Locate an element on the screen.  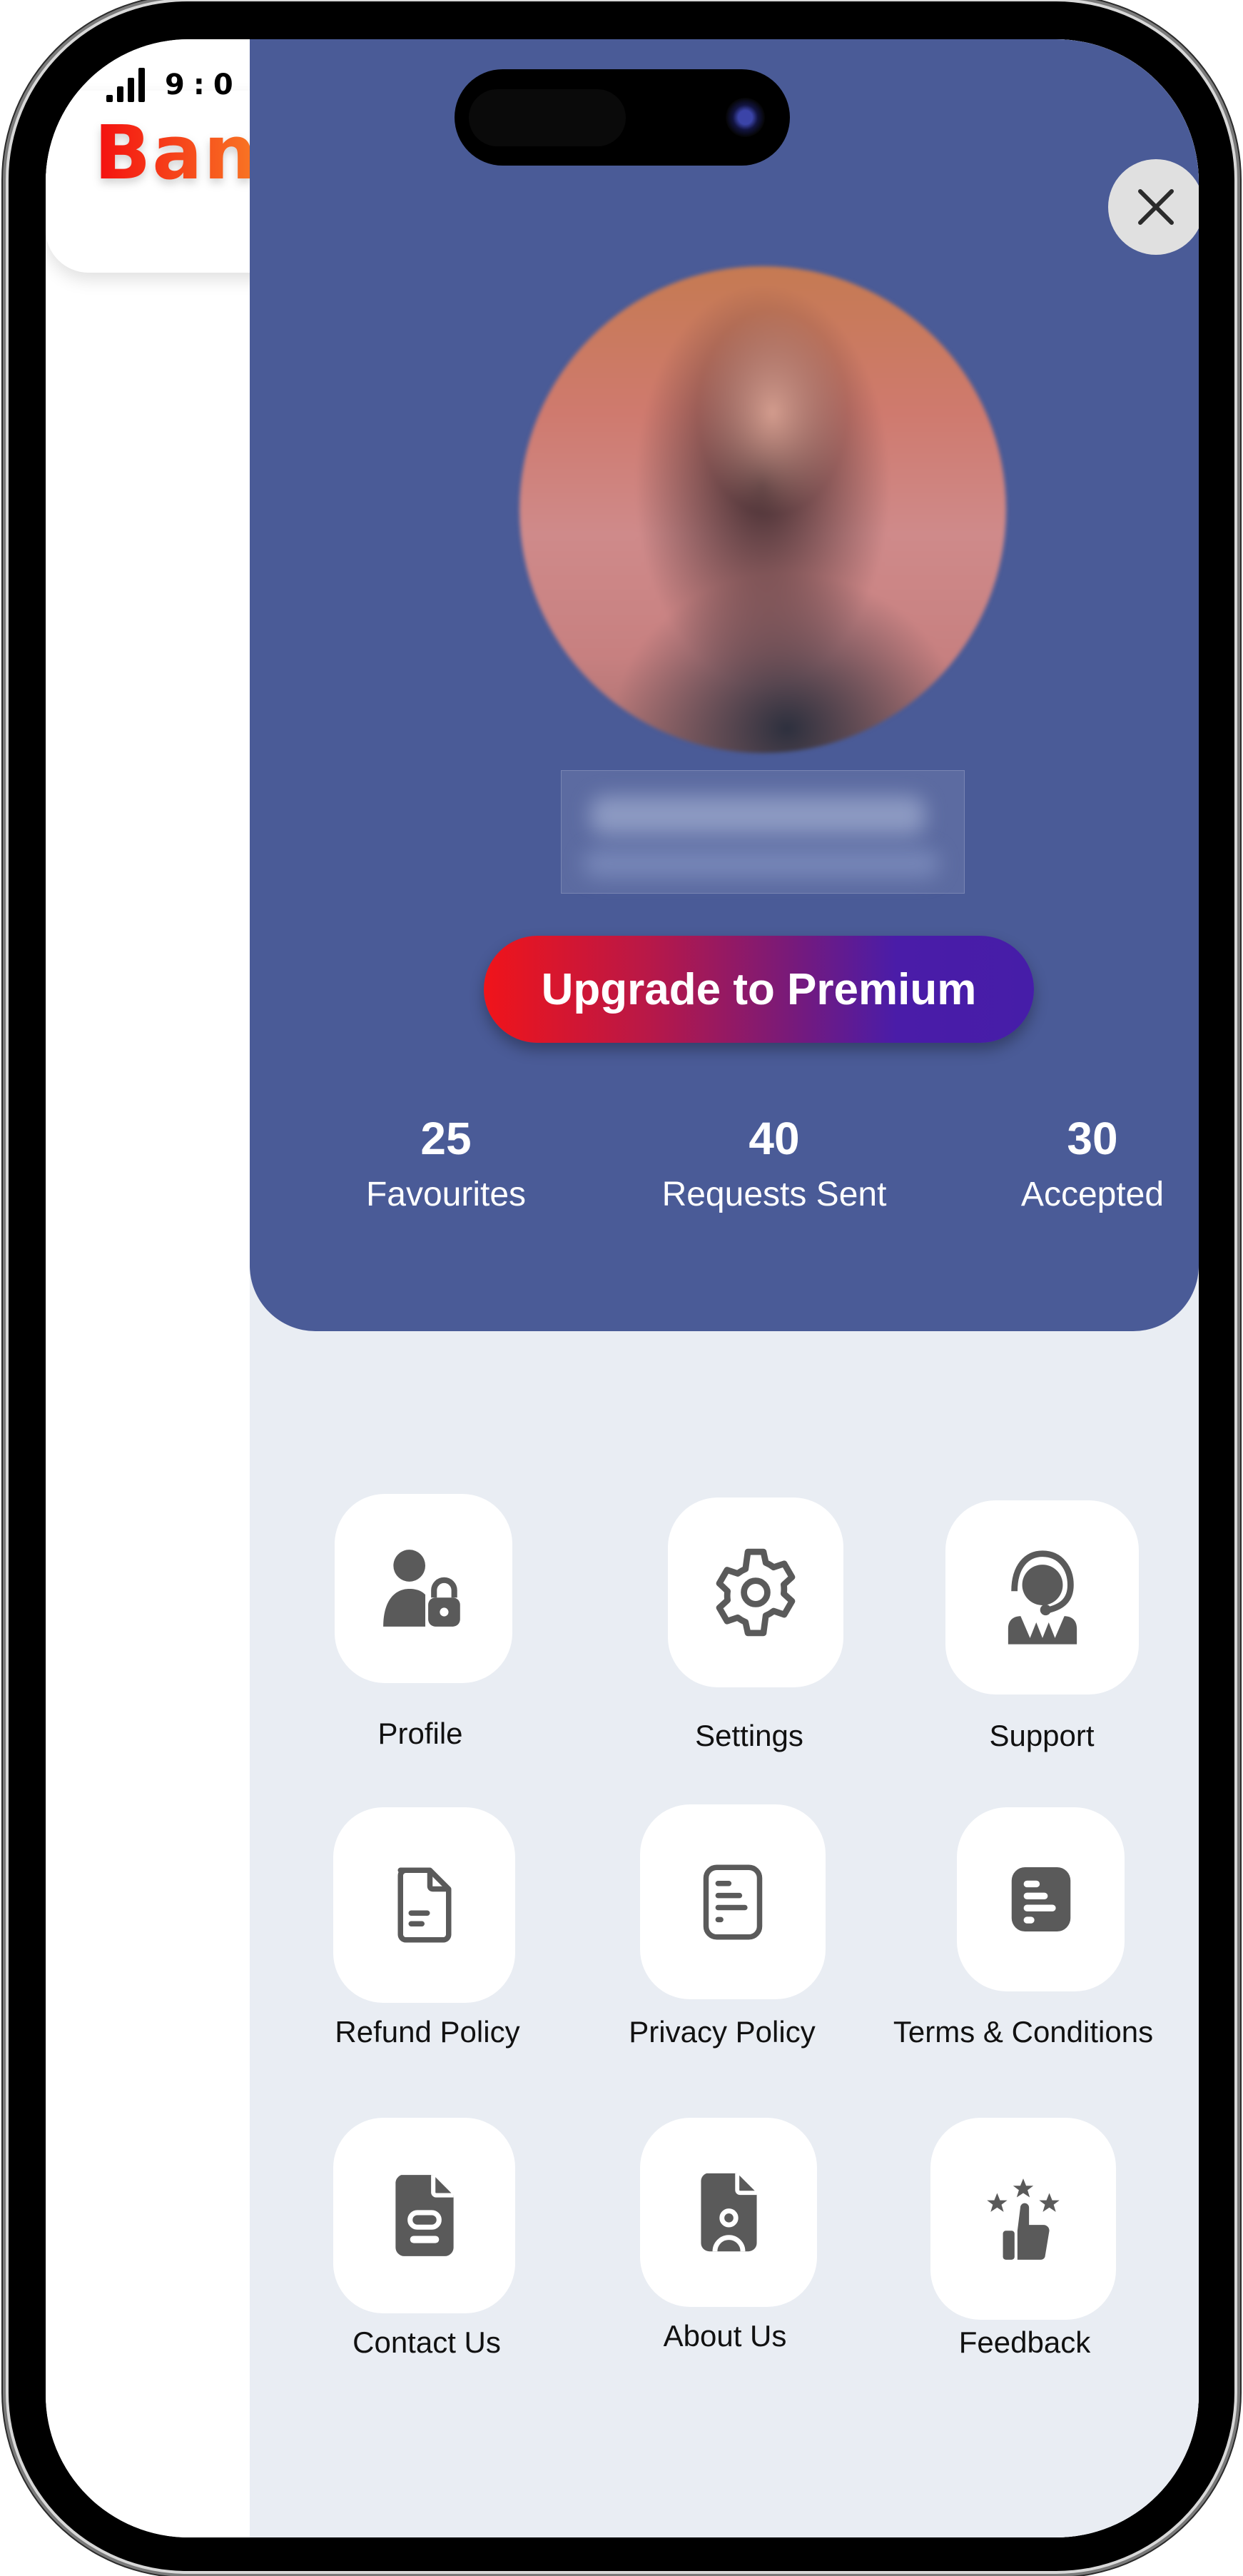
user-name is located at coordinates (757, 815).